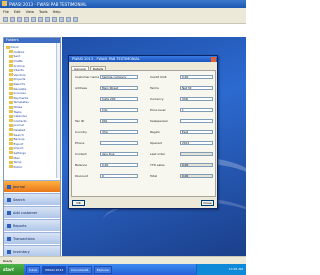 This screenshot has height=275, width=320. Describe the element at coordinates (21, 251) in the screenshot. I see `nav-button-label: Inventory` at that location.